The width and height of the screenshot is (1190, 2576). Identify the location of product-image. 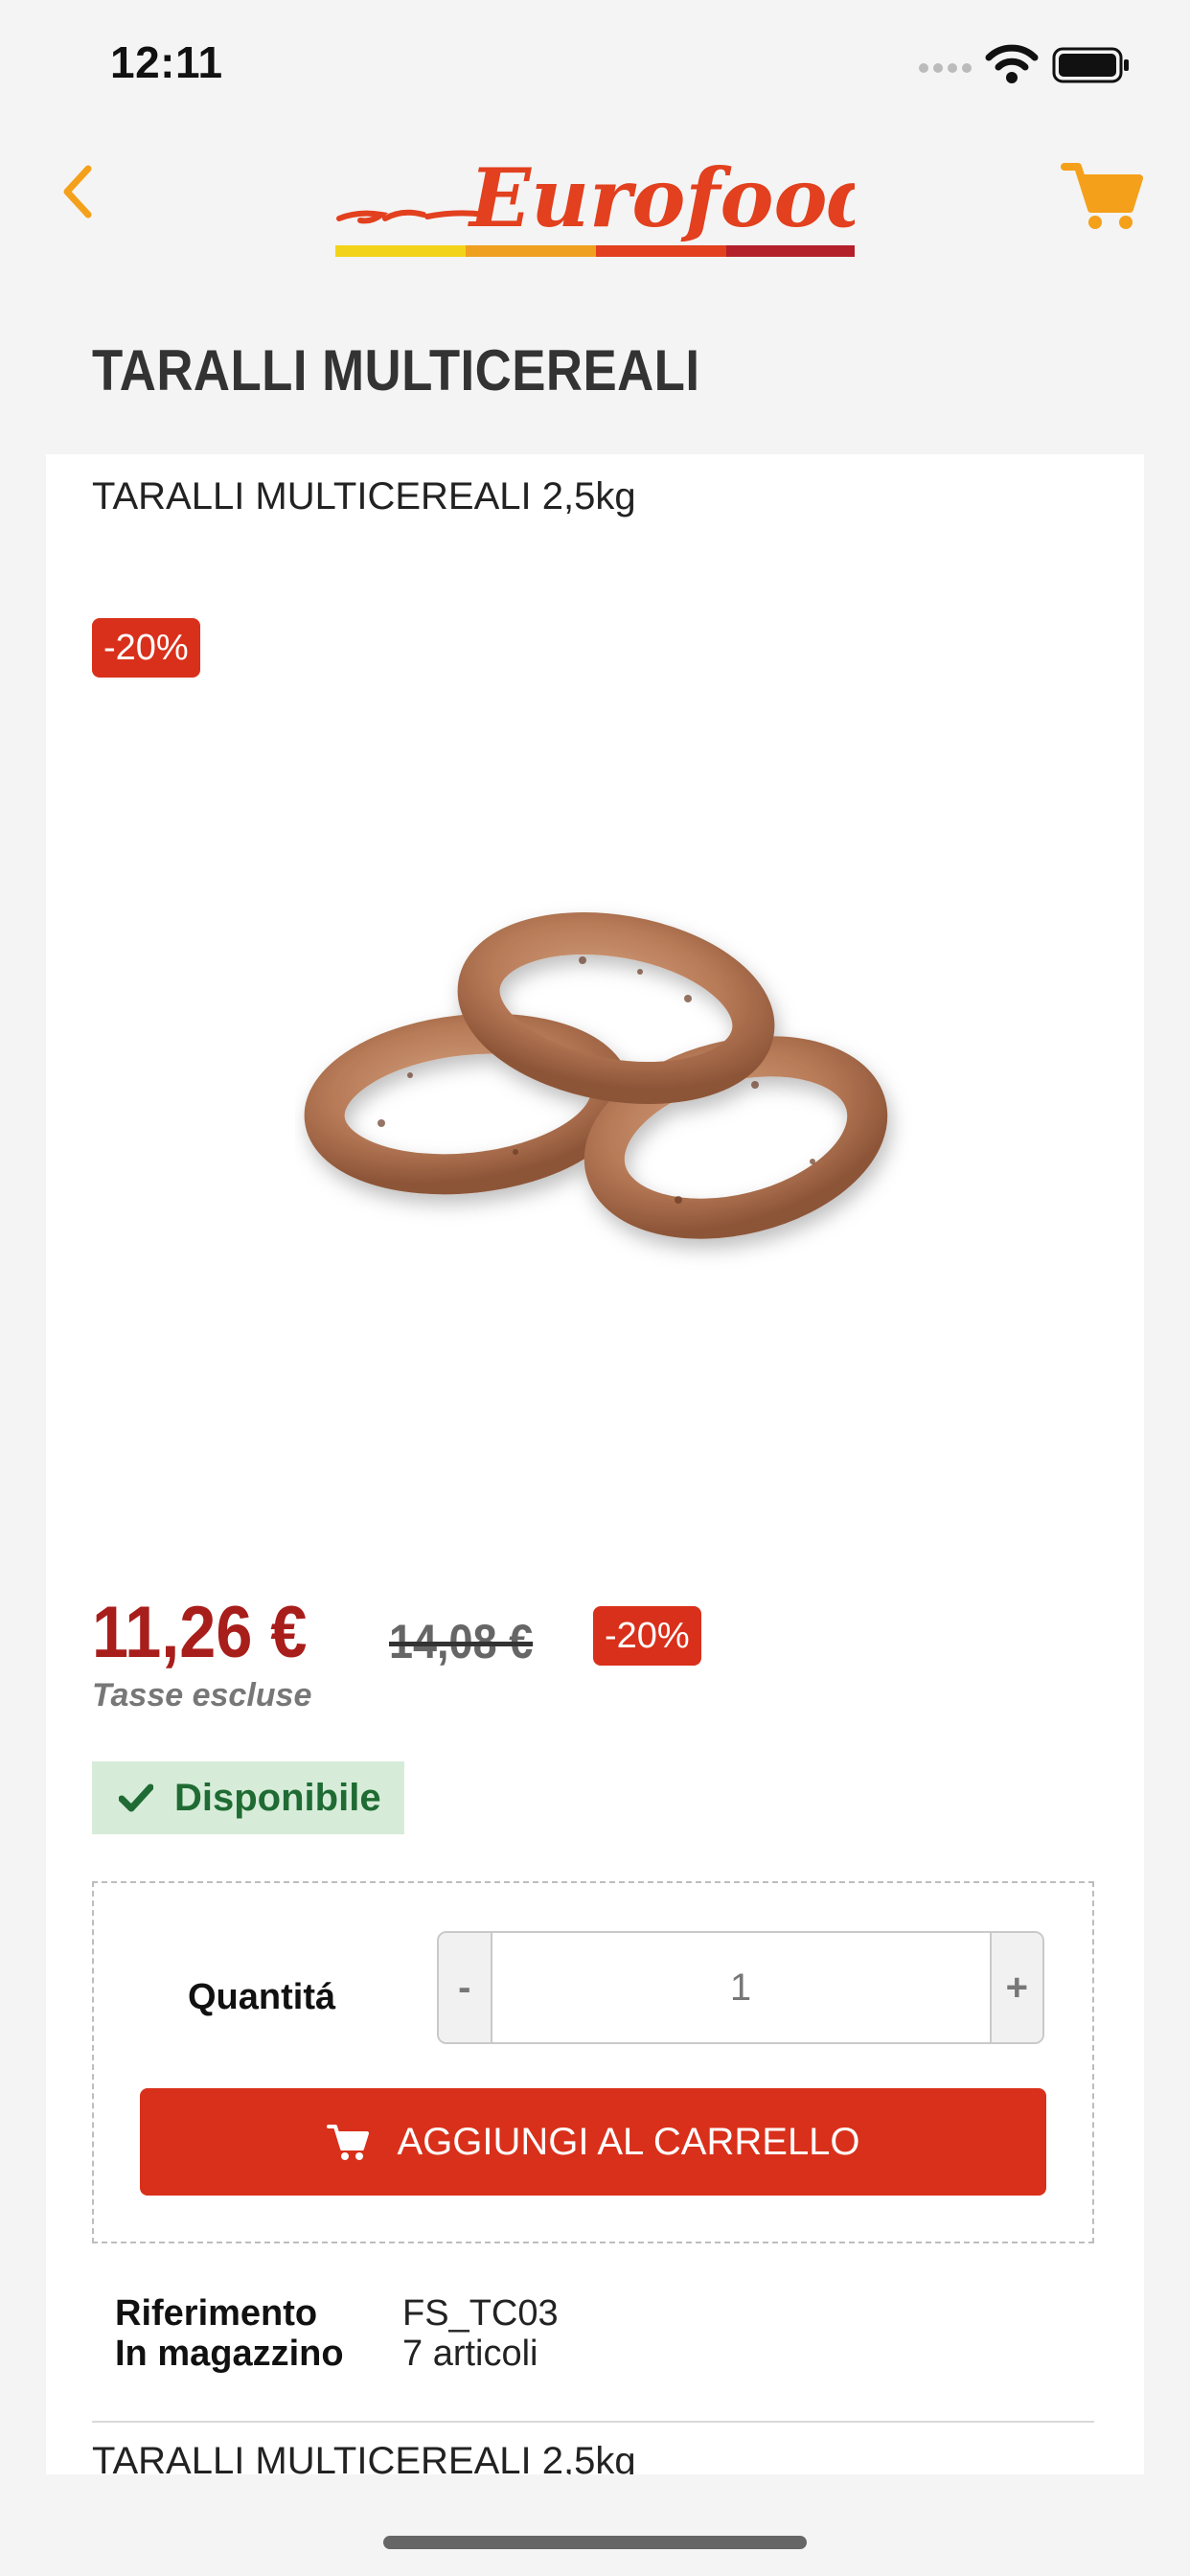
(596, 1075).